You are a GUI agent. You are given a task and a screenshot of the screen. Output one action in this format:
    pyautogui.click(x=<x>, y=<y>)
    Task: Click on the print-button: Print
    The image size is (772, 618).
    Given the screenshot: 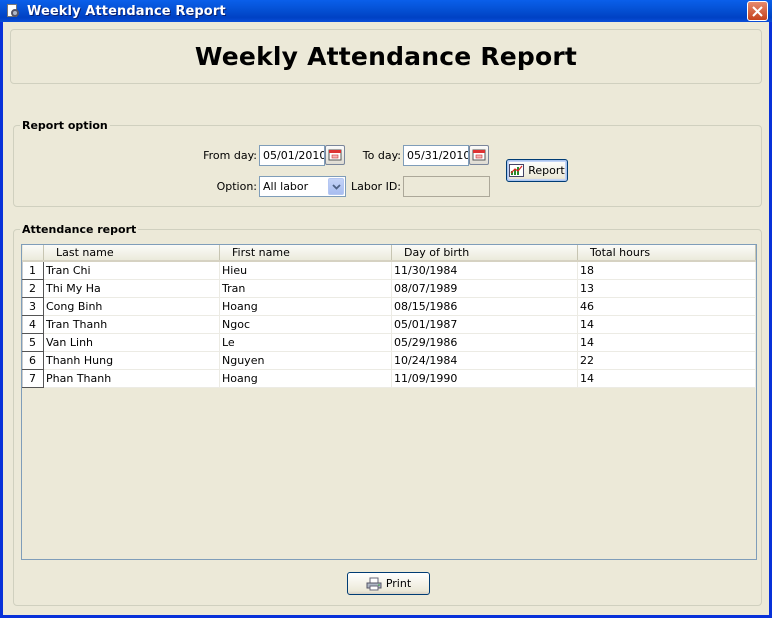 What is the action you would take?
    pyautogui.click(x=388, y=583)
    